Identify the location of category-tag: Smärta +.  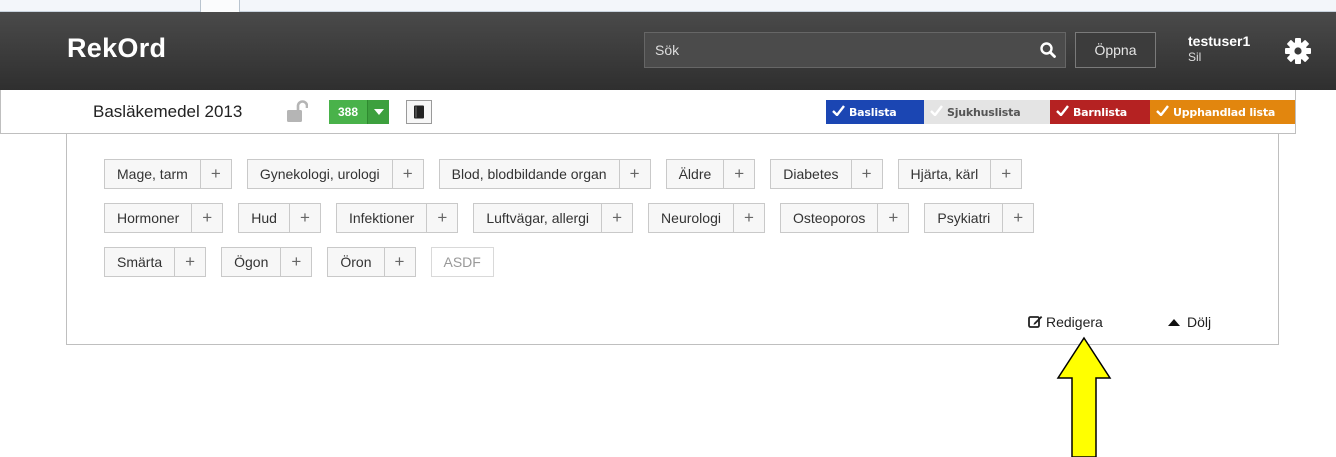
(155, 262).